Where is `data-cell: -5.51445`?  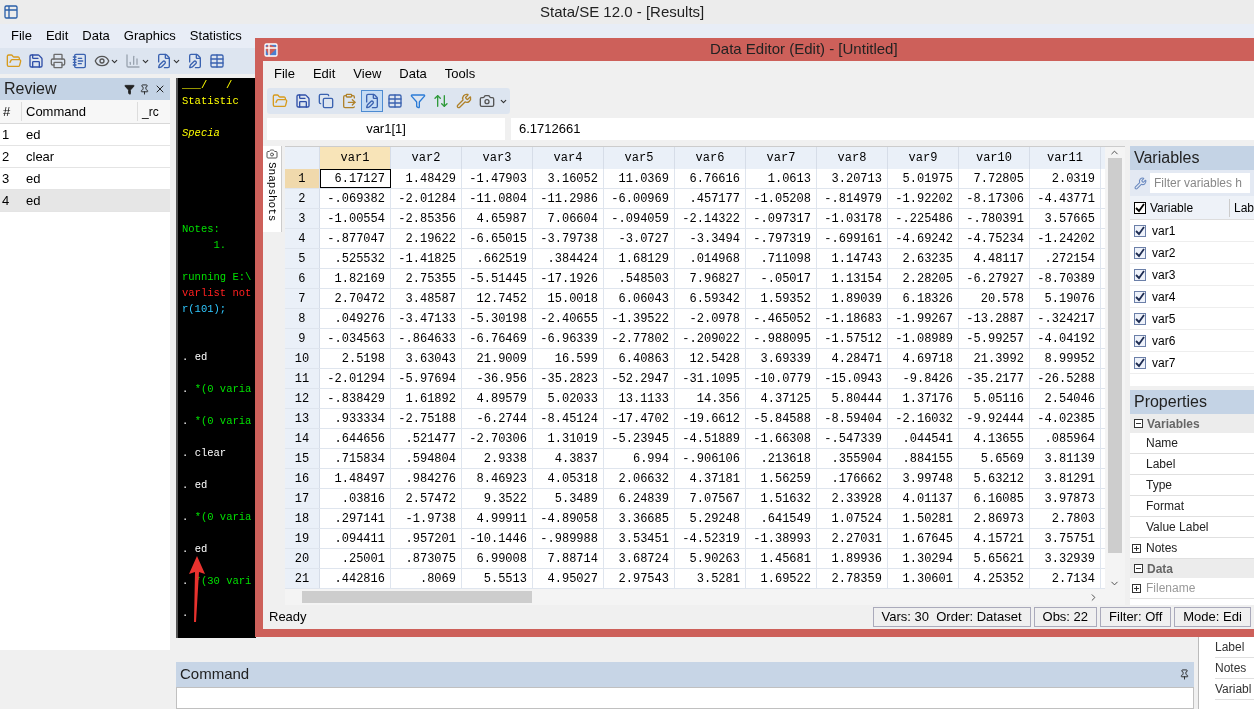 data-cell: -5.51445 is located at coordinates (497, 278).